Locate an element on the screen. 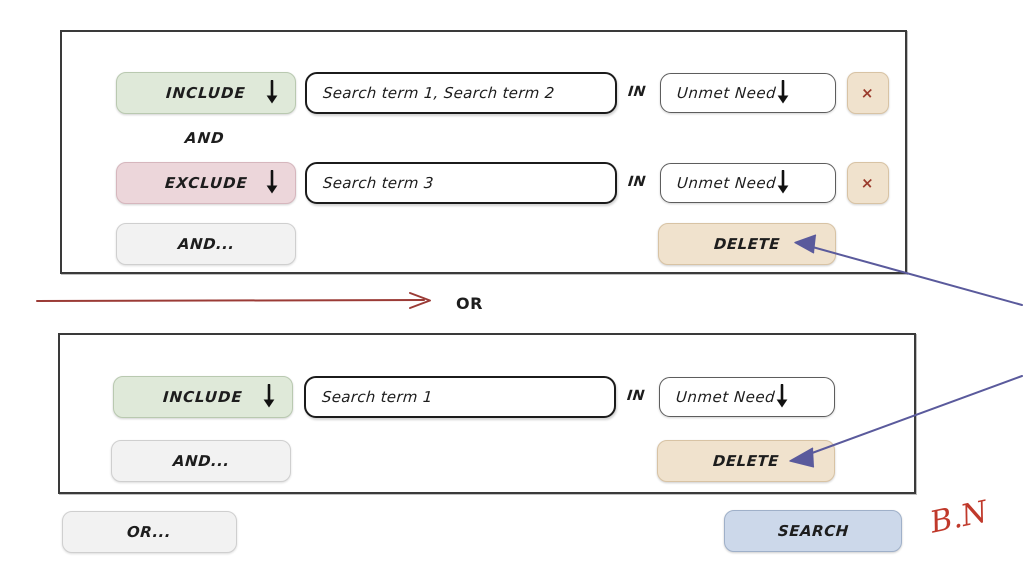 The image size is (1024, 576). in-label-group2-row1: IN is located at coordinates (636, 396).